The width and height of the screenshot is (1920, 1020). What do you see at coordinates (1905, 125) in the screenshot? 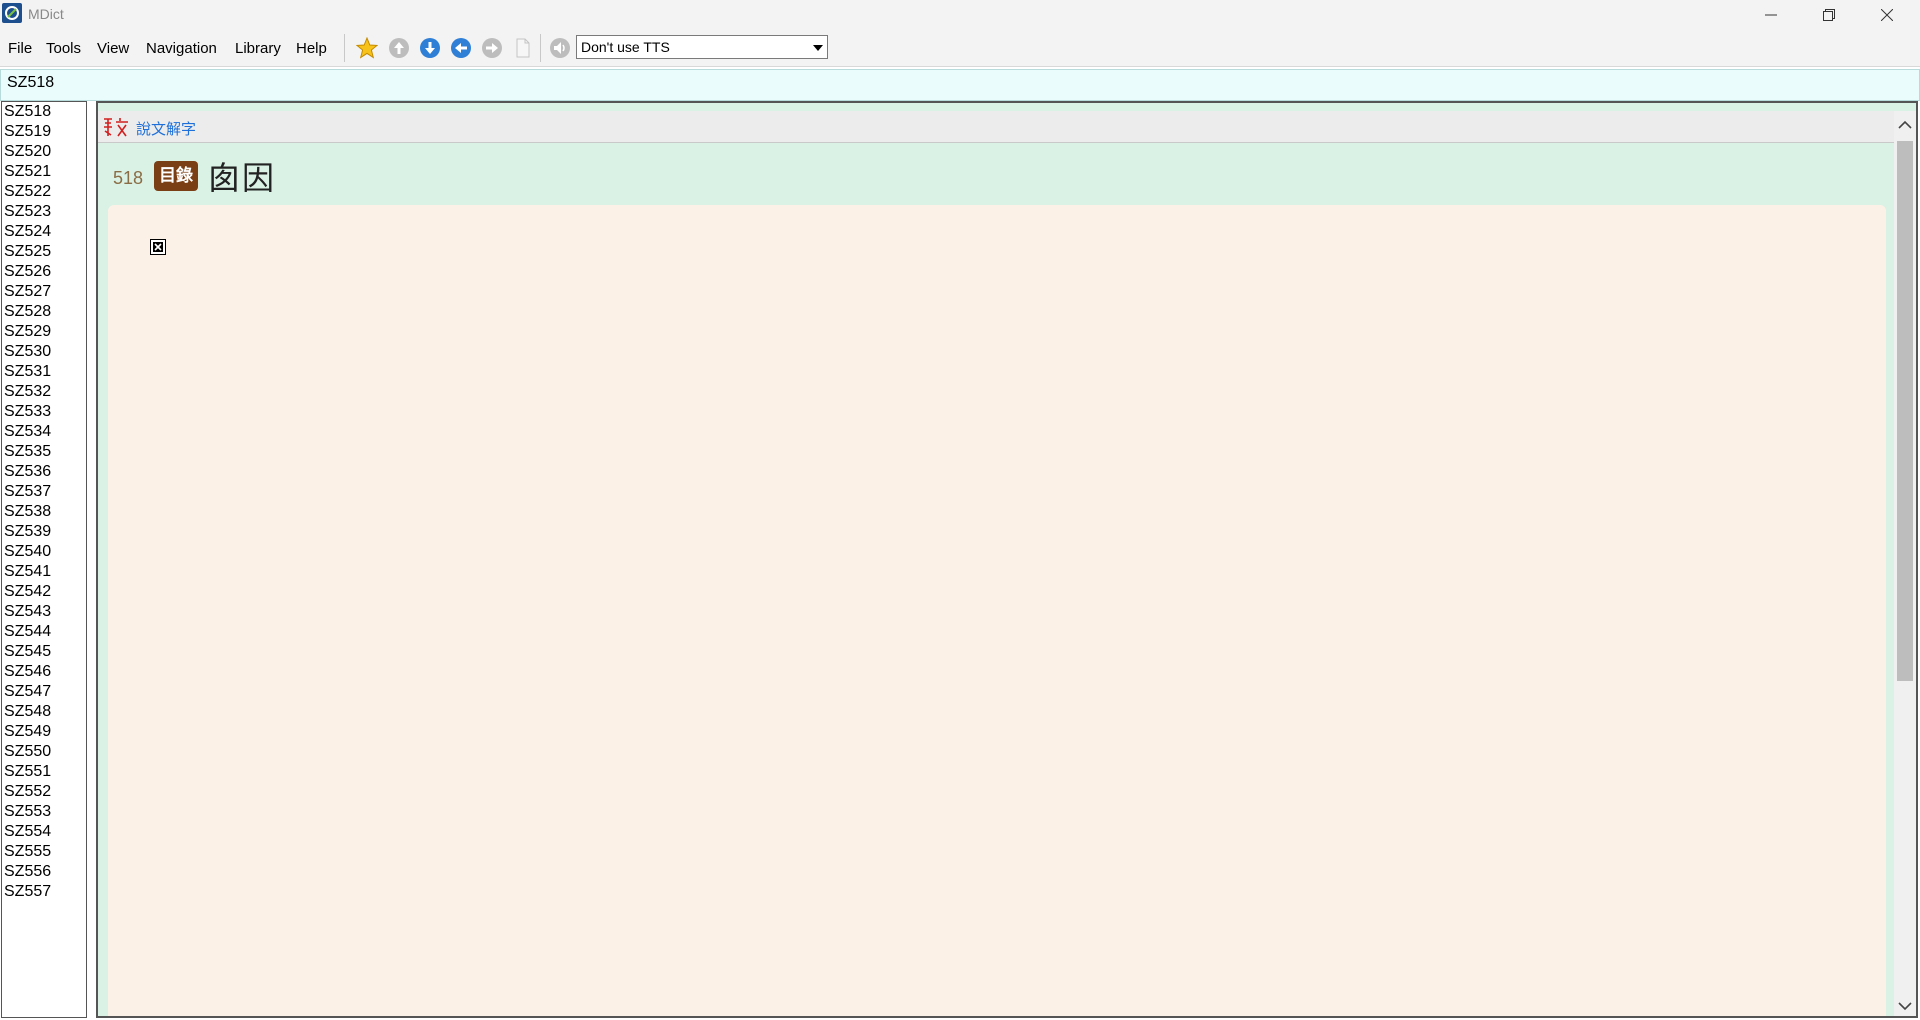
I see `chevron-up-icon` at bounding box center [1905, 125].